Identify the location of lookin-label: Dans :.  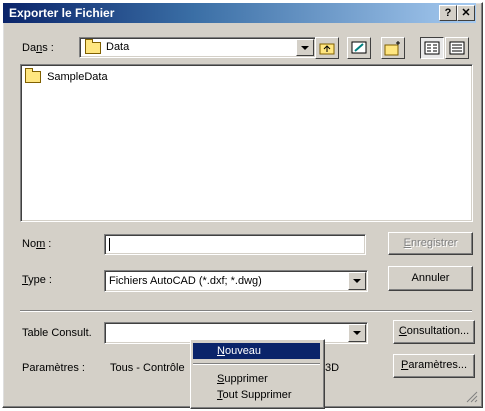
(38, 48).